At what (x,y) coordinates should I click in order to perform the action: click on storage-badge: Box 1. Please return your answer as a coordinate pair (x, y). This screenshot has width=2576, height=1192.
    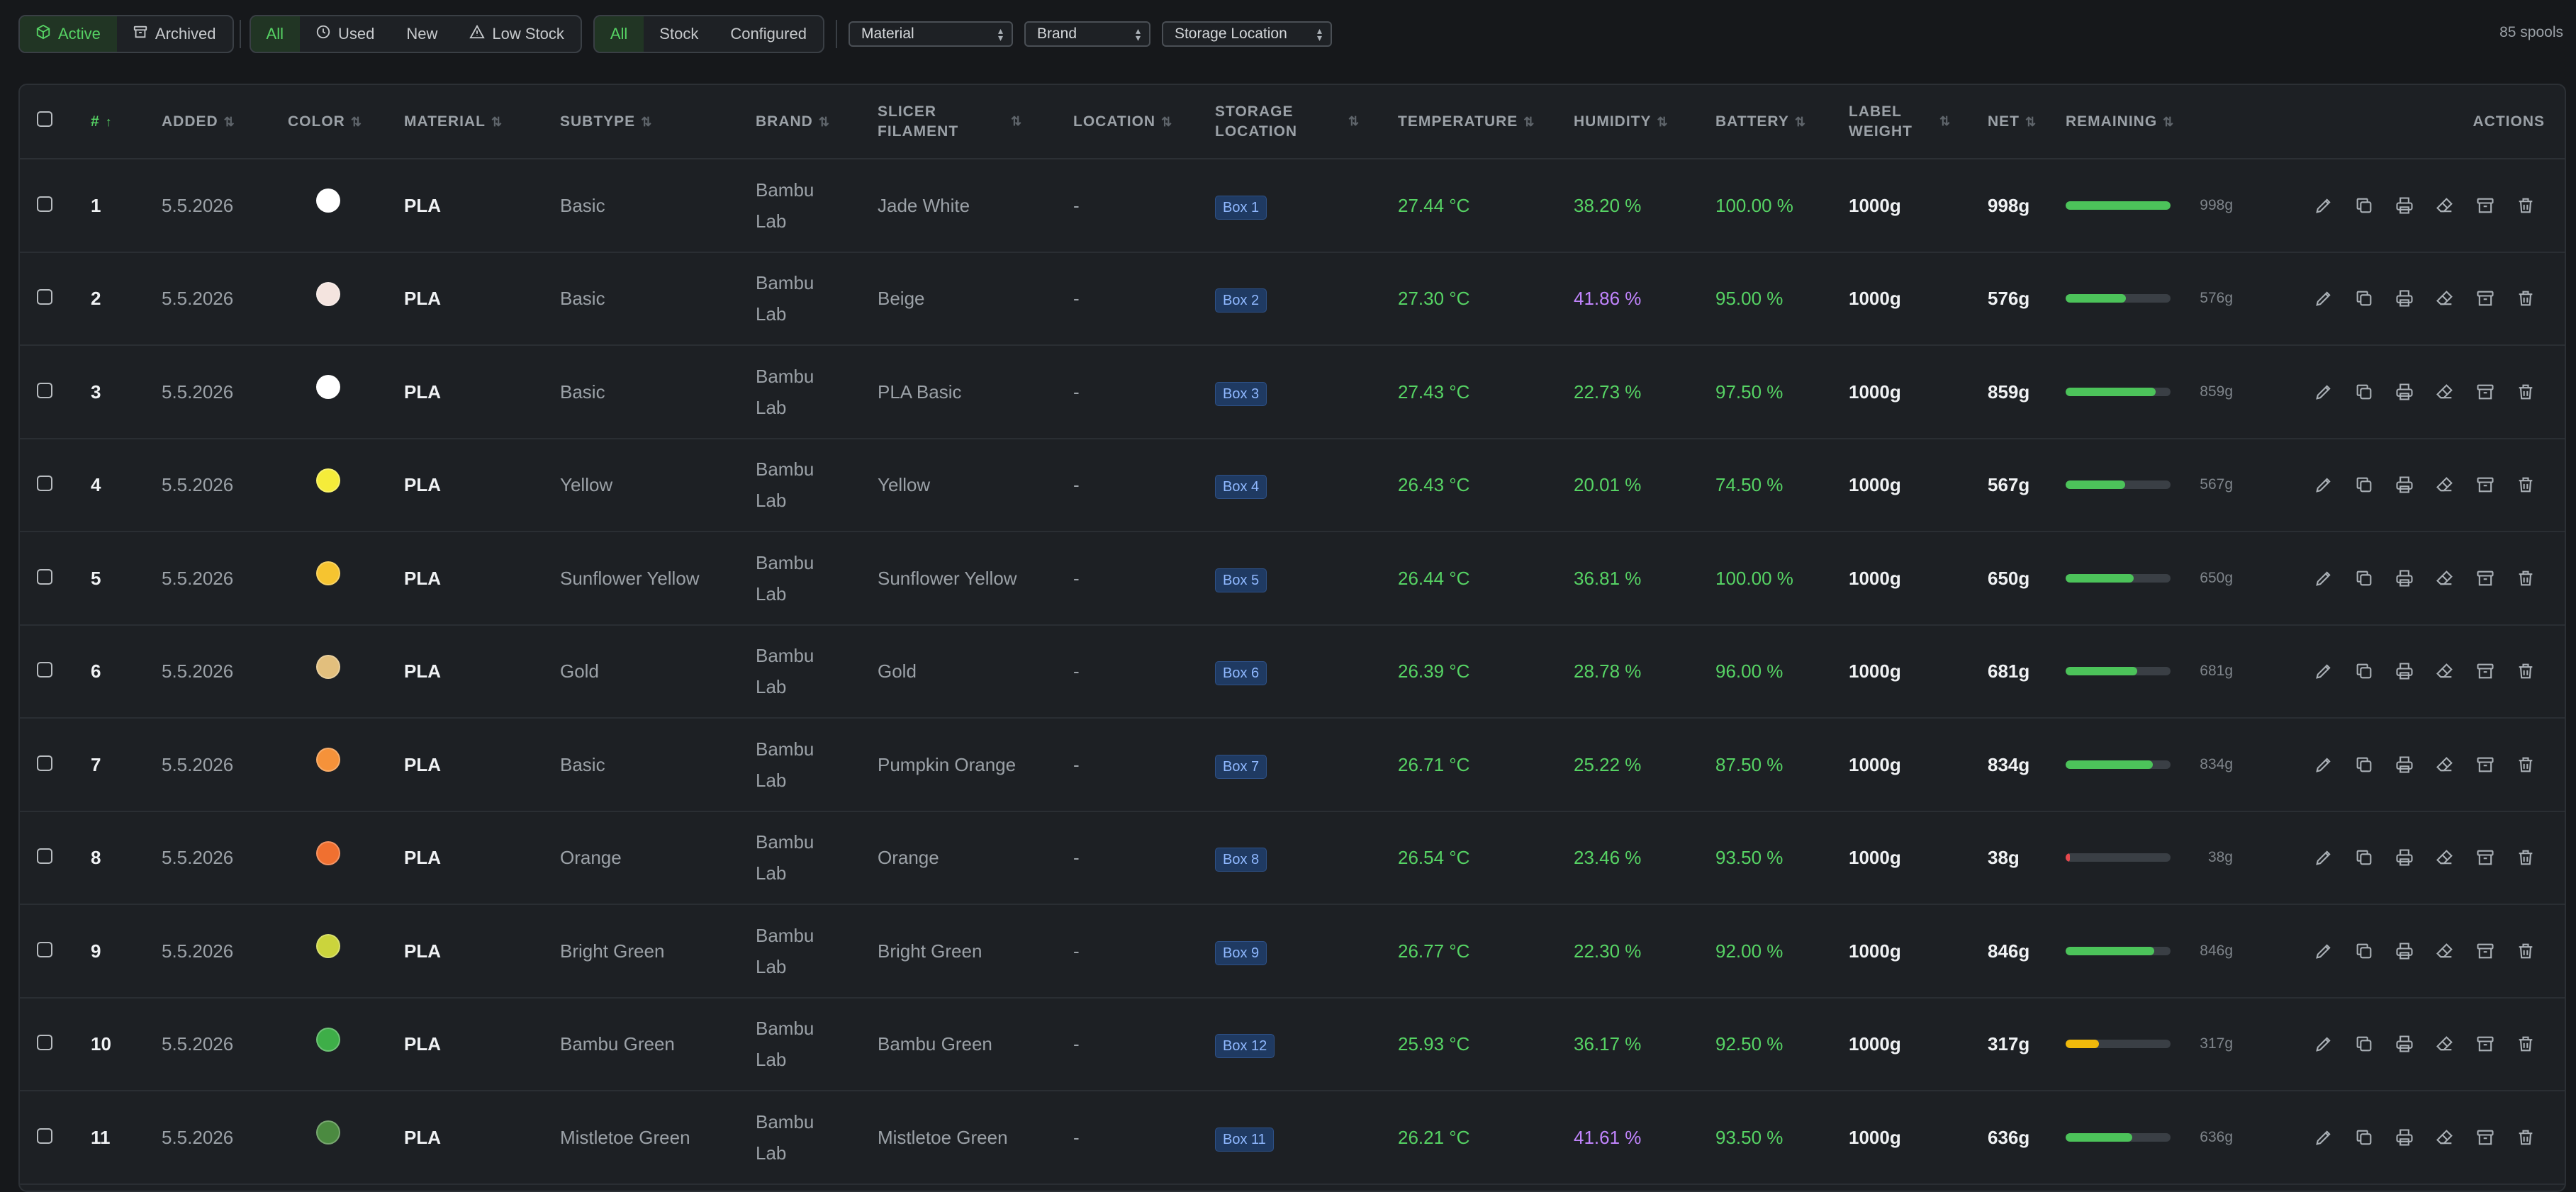
    Looking at the image, I should click on (1241, 208).